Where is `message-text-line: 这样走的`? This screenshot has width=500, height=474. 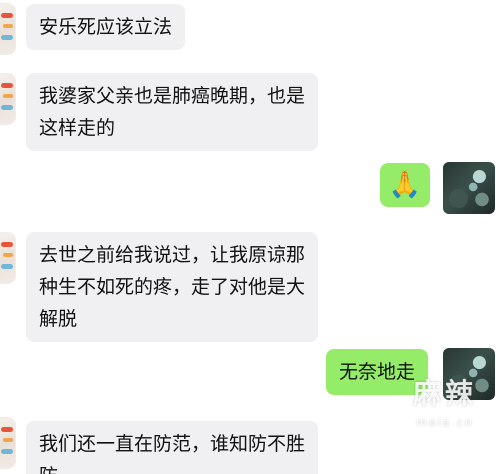 message-text-line: 这样走的 is located at coordinates (77, 128).